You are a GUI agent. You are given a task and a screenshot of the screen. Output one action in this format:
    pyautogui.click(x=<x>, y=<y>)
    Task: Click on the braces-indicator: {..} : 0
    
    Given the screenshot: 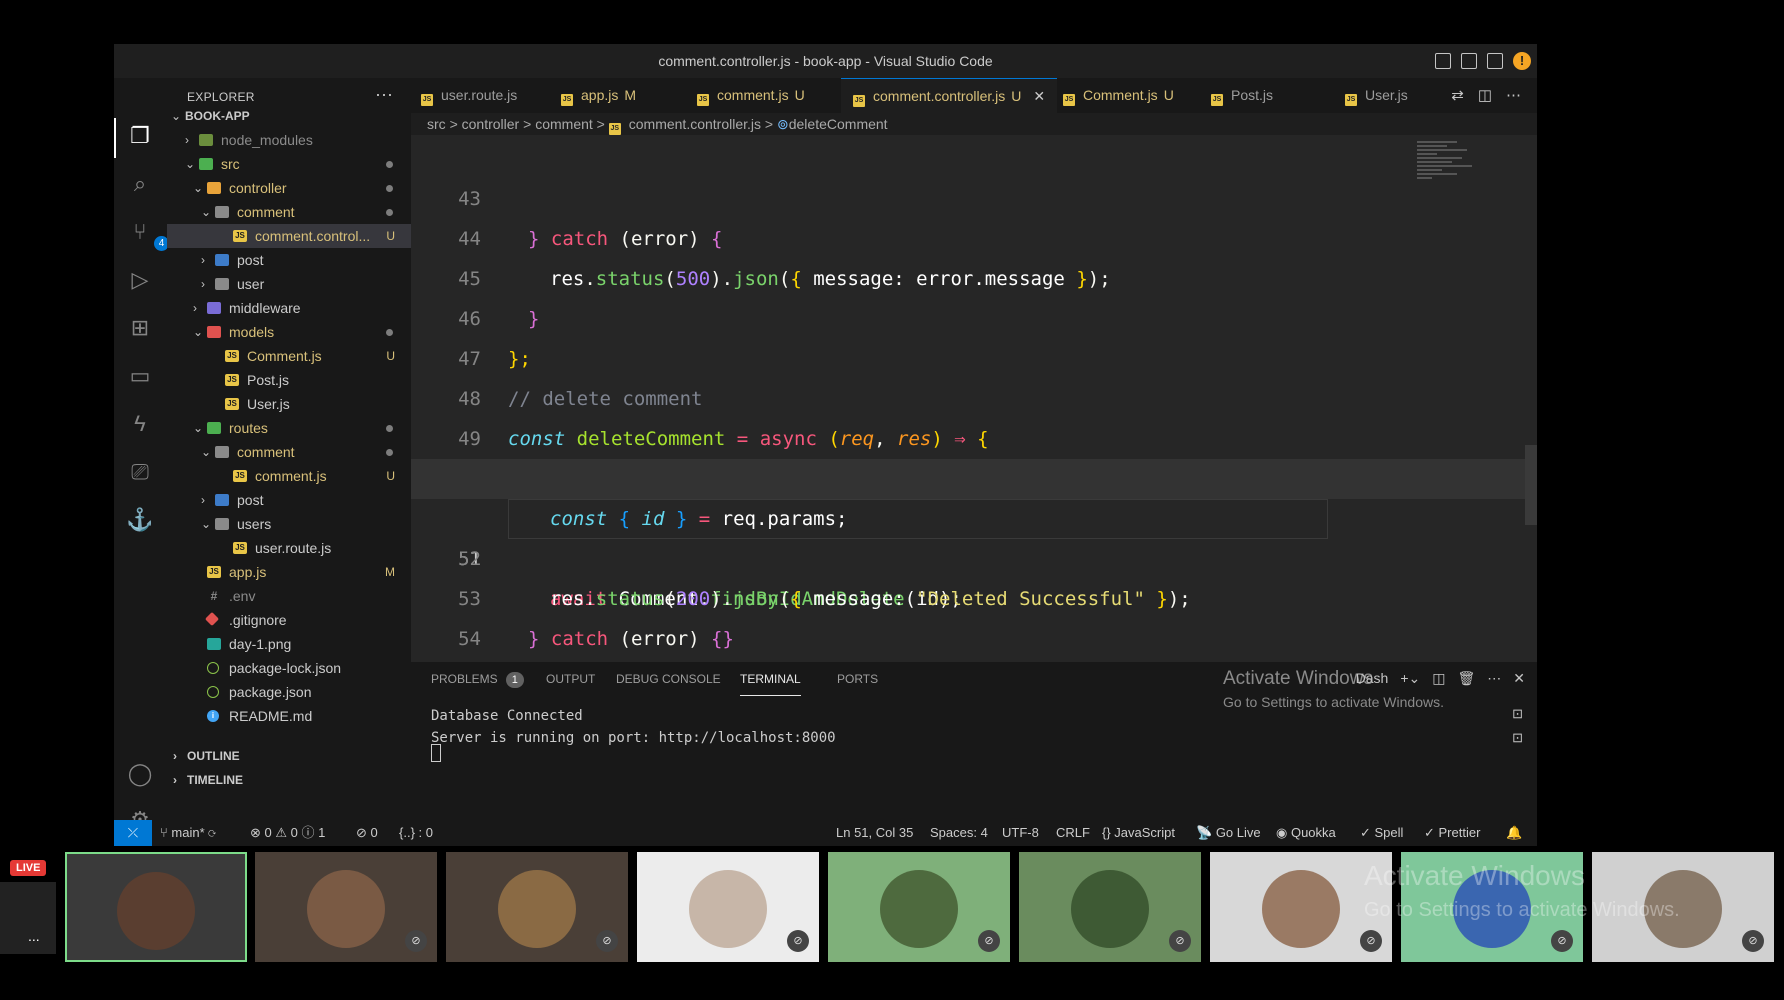 What is the action you would take?
    pyautogui.click(x=416, y=833)
    